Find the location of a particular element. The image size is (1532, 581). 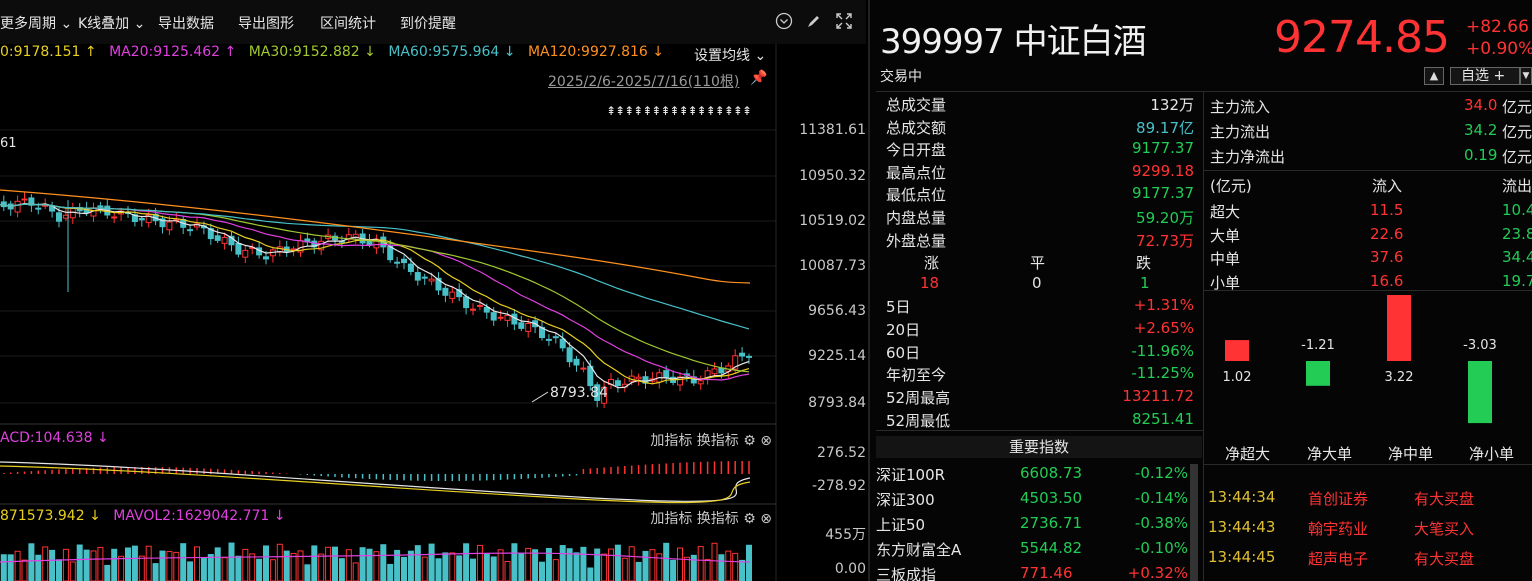

perf-row: 60日 -11.96% is located at coordinates (1040, 351).